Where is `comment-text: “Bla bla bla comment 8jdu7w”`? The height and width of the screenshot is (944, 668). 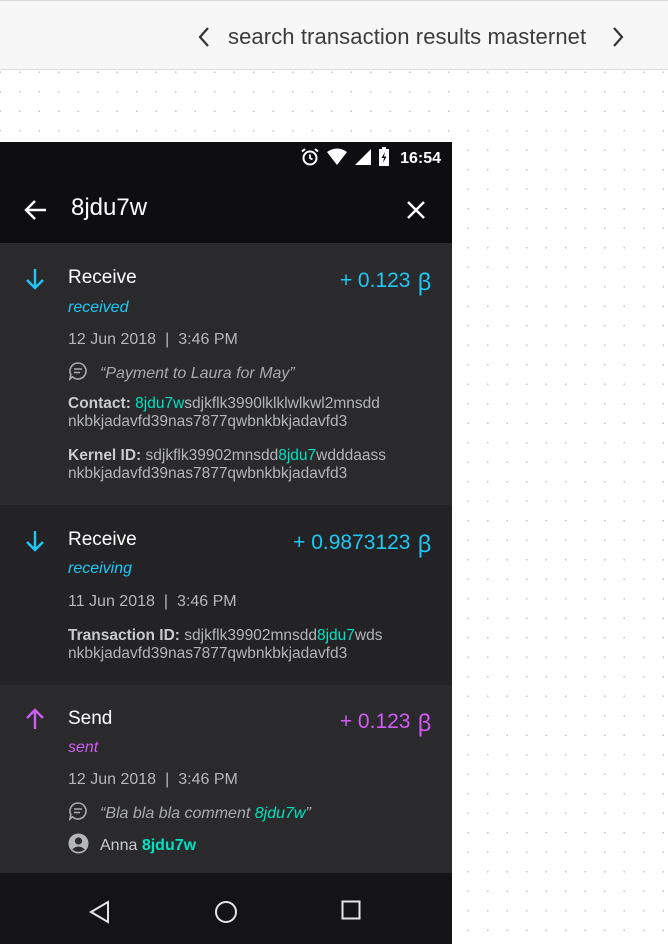
comment-text: “Bla bla bla comment 8jdu7w” is located at coordinates (205, 814).